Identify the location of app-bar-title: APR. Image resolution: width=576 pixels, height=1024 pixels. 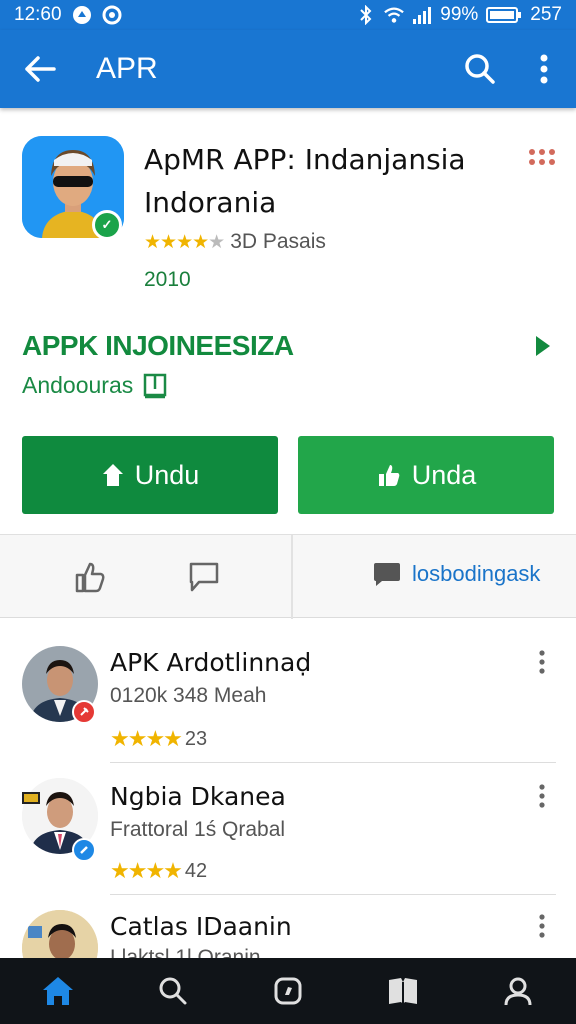
(127, 68).